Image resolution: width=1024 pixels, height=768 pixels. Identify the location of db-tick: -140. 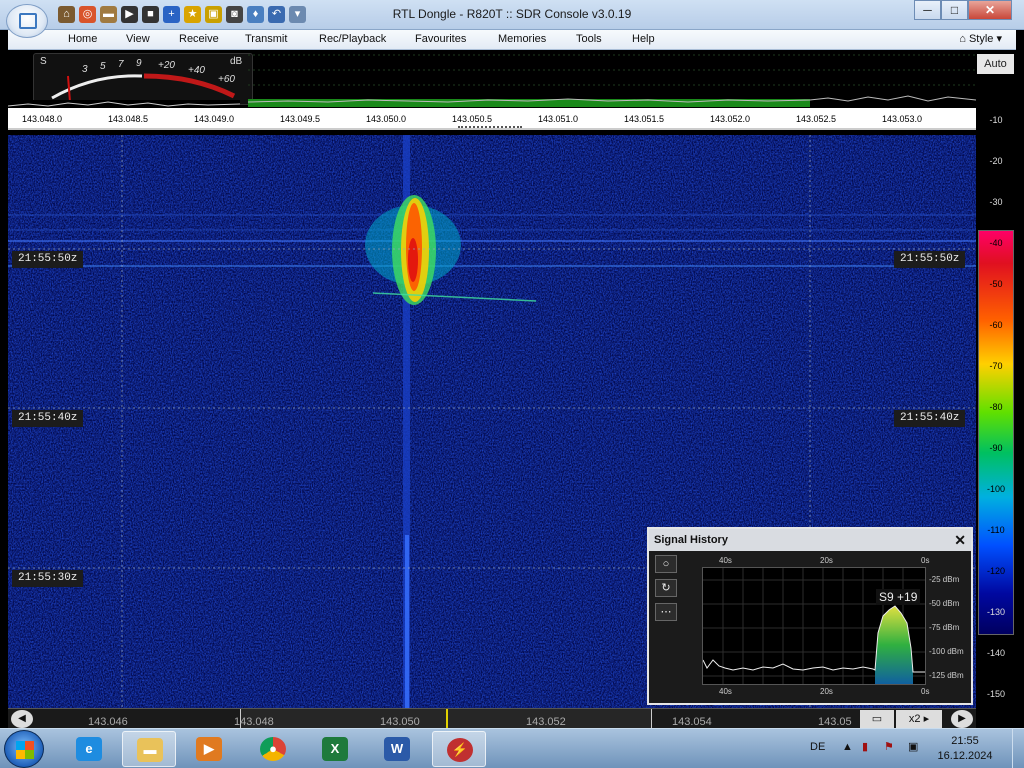
(995, 653).